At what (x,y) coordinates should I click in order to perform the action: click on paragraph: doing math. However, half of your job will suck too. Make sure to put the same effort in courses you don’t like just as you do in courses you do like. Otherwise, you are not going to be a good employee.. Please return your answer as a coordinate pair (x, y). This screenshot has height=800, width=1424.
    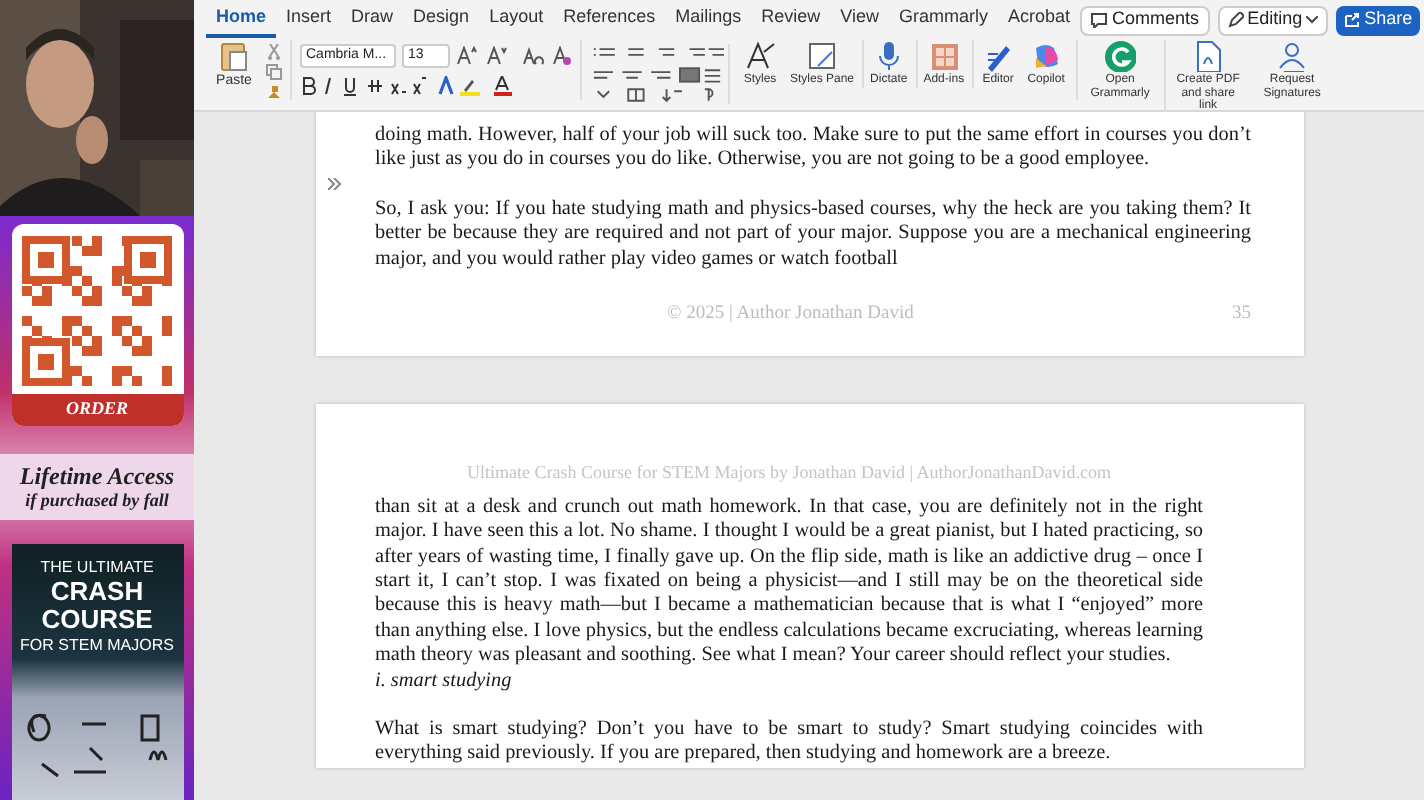
    Looking at the image, I should click on (813, 149).